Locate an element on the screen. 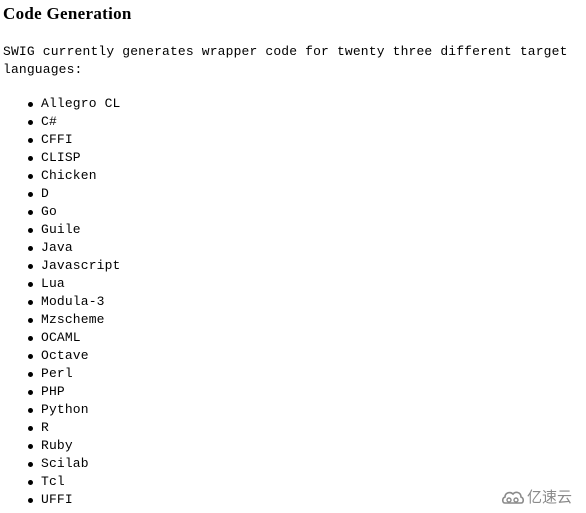  language-list-item: Octave is located at coordinates (60, 356).